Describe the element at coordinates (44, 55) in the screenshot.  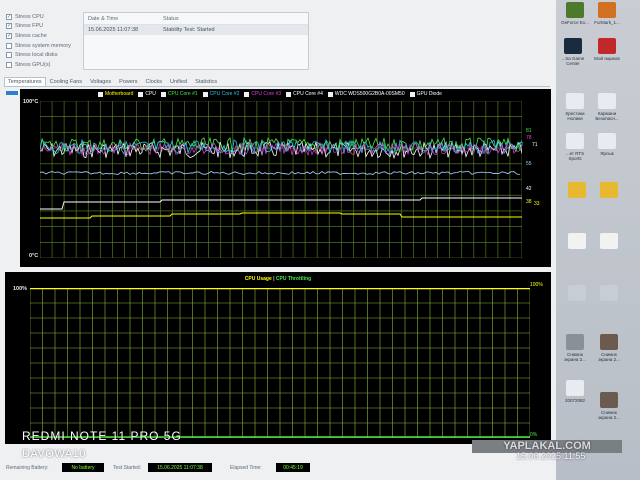
I see `stress-disks-checkbox: Stress local disks` at that location.